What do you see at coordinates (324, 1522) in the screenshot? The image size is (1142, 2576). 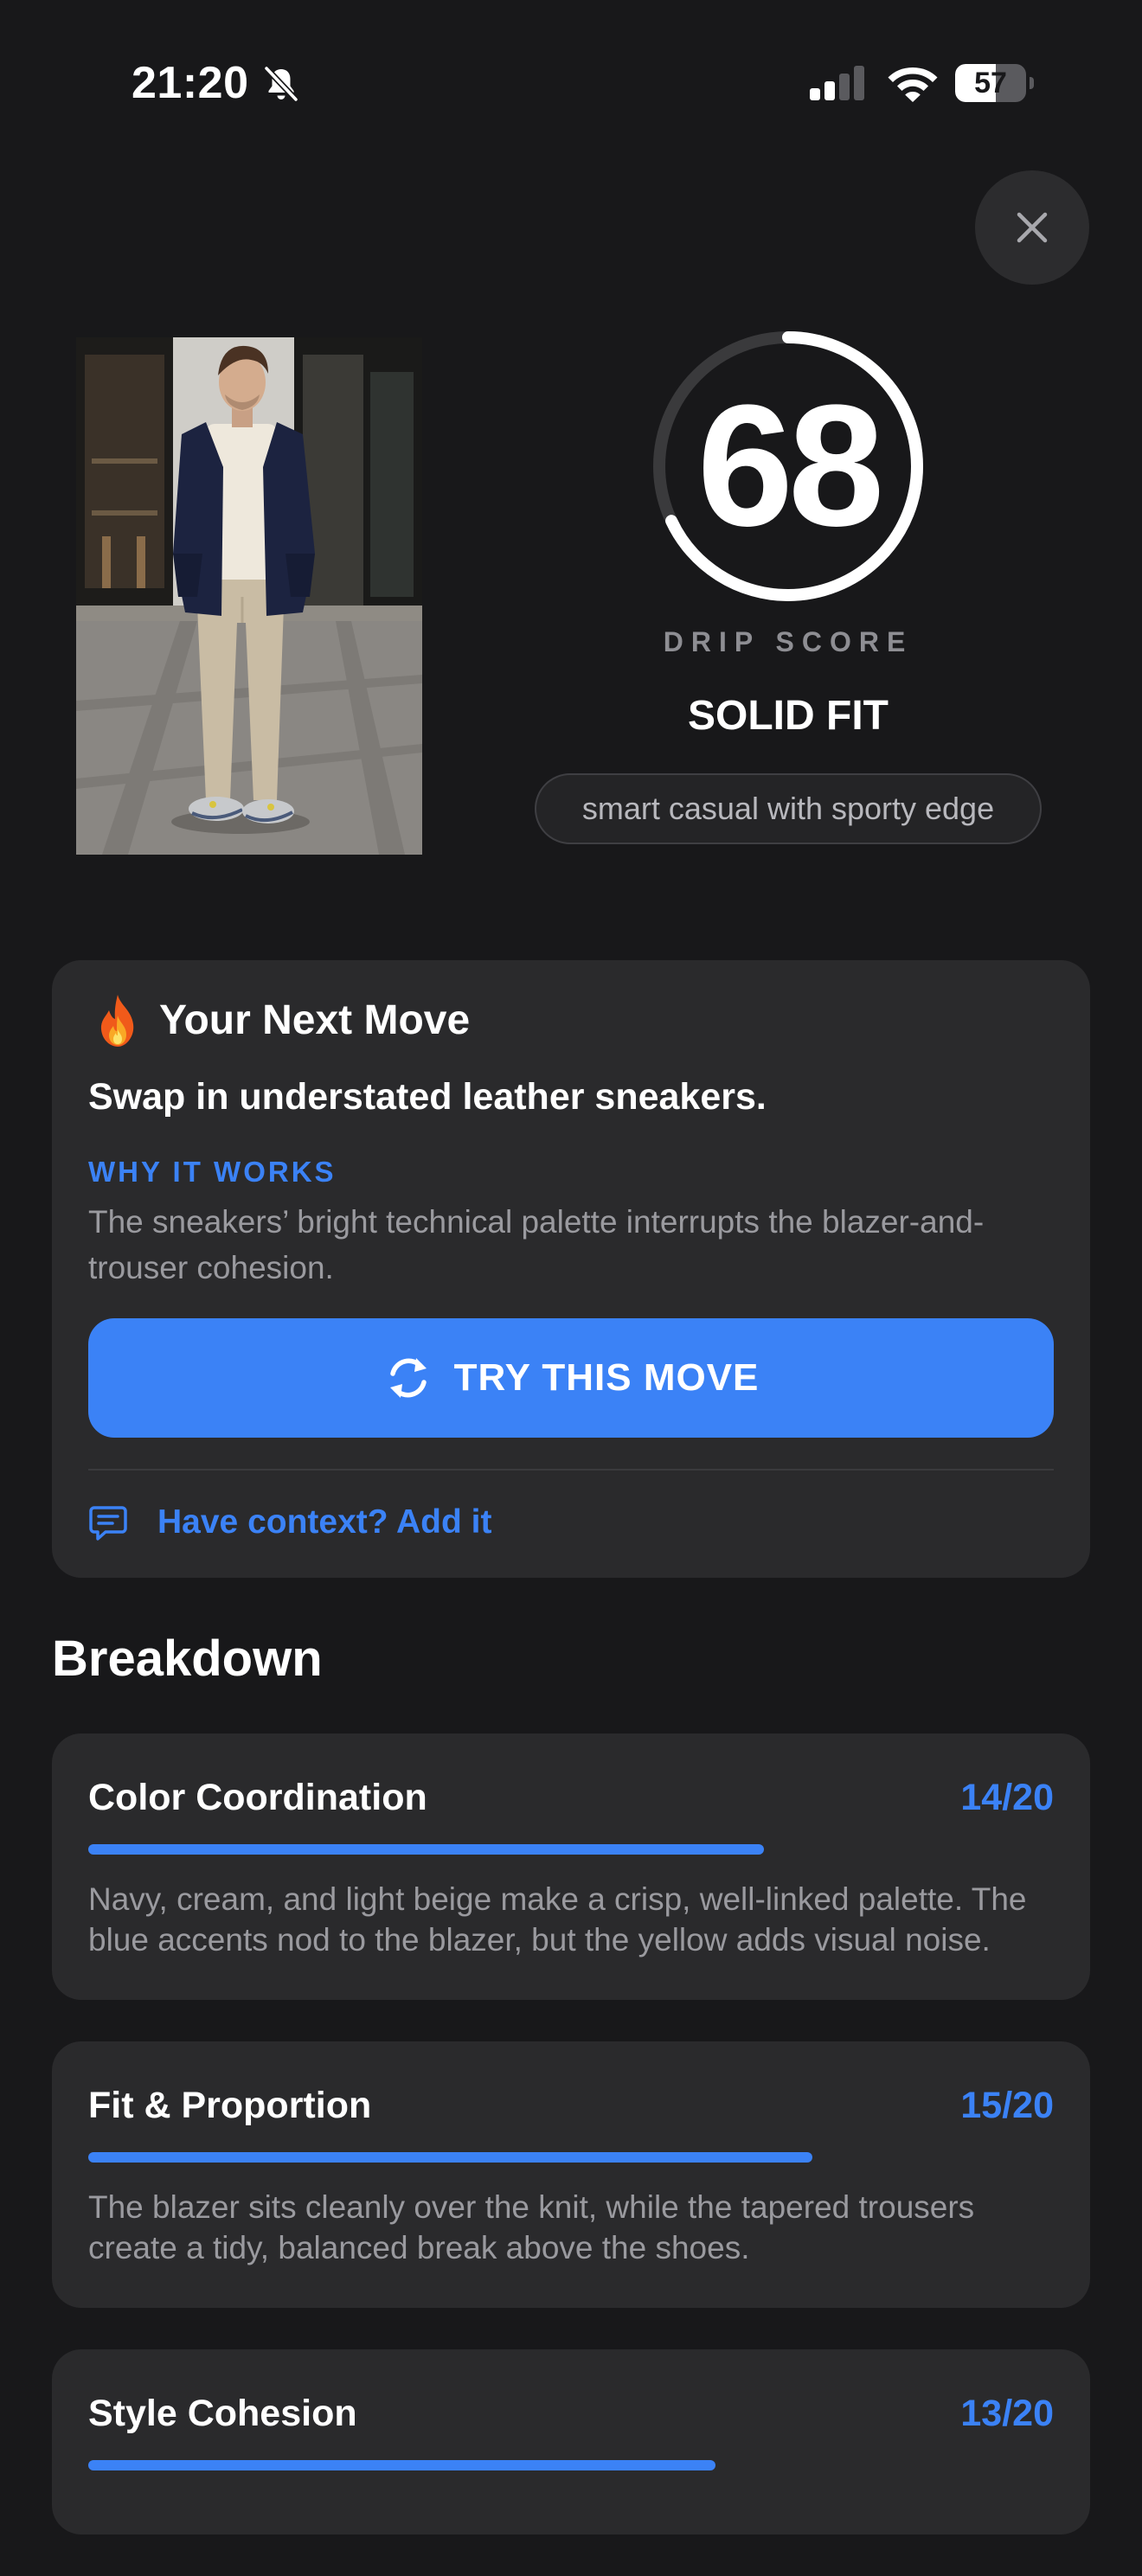 I see `add-context-label: Have context? Add it` at bounding box center [324, 1522].